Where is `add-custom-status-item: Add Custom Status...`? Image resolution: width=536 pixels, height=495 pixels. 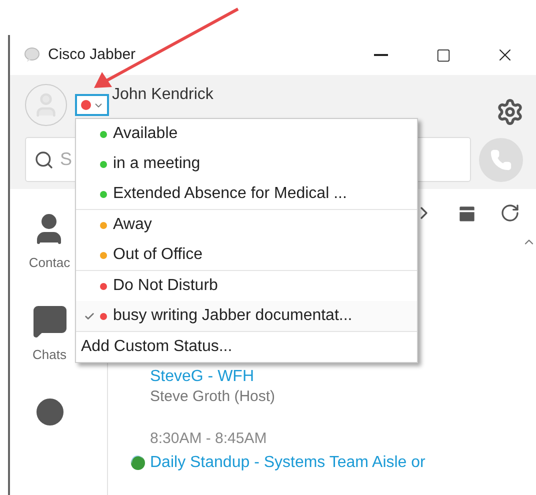 add-custom-status-item: Add Custom Status... is located at coordinates (246, 347).